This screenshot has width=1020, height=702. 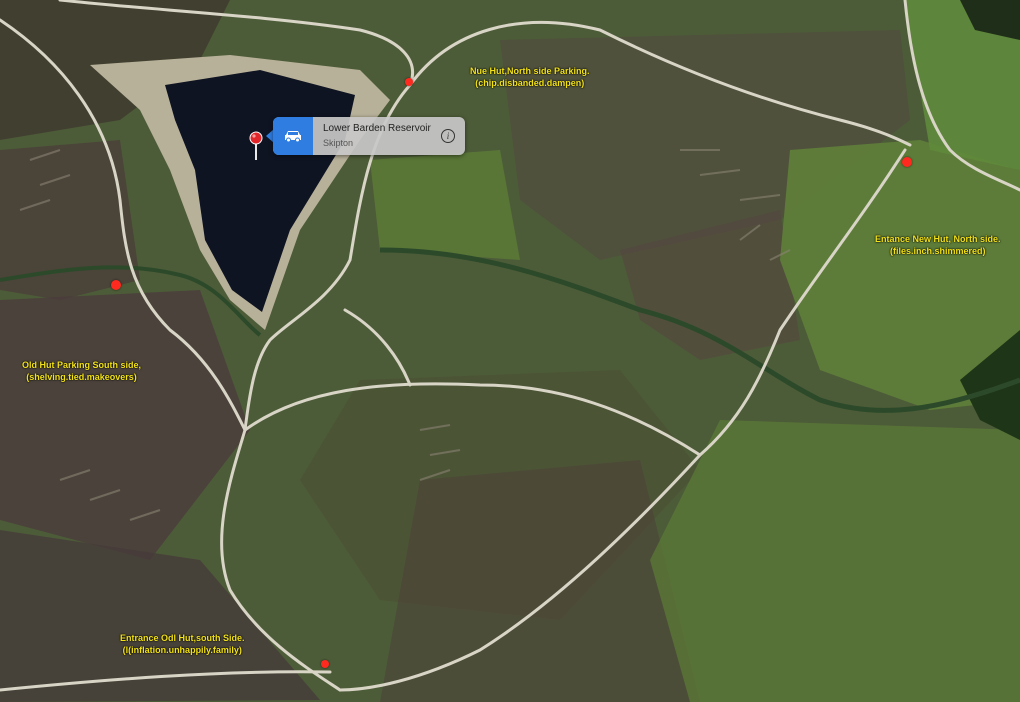 I want to click on place-subtitle: Skipton, so click(x=338, y=143).